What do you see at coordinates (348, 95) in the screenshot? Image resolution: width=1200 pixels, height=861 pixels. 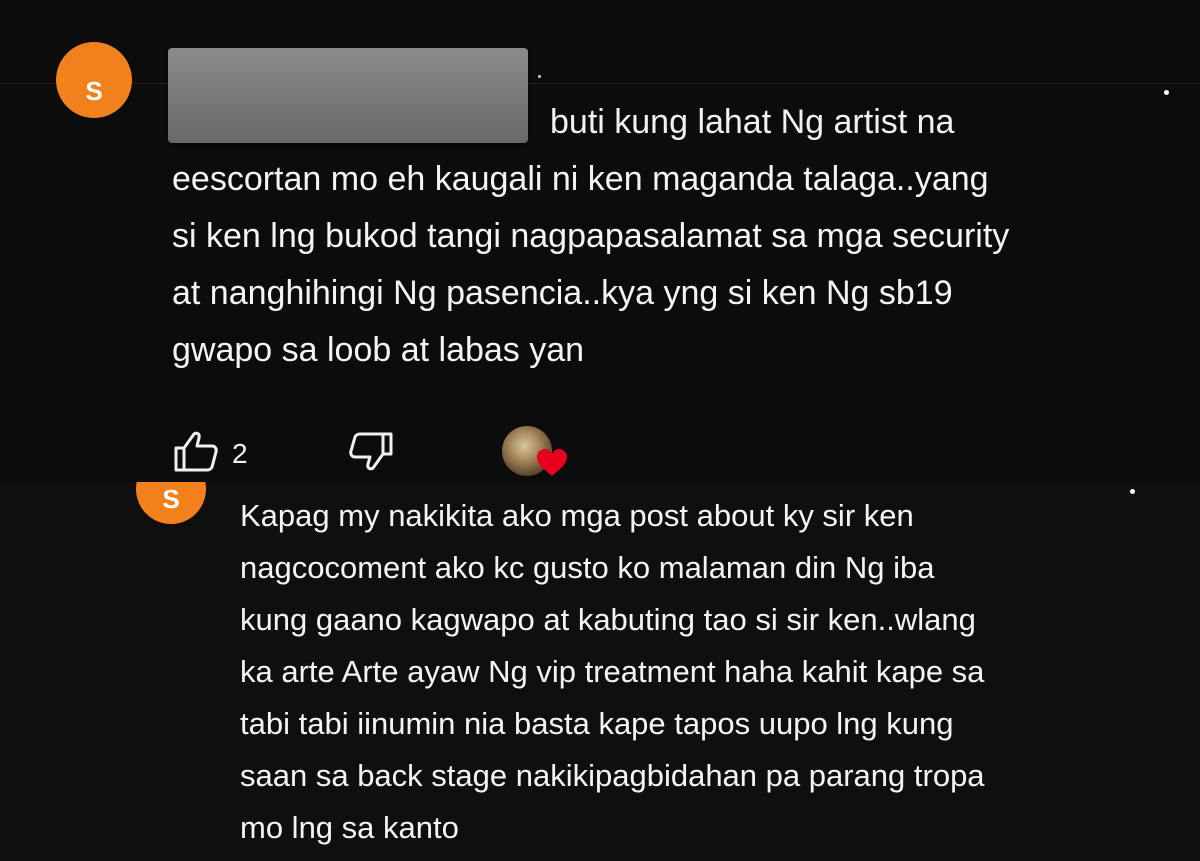 I see `redacted-username-block` at bounding box center [348, 95].